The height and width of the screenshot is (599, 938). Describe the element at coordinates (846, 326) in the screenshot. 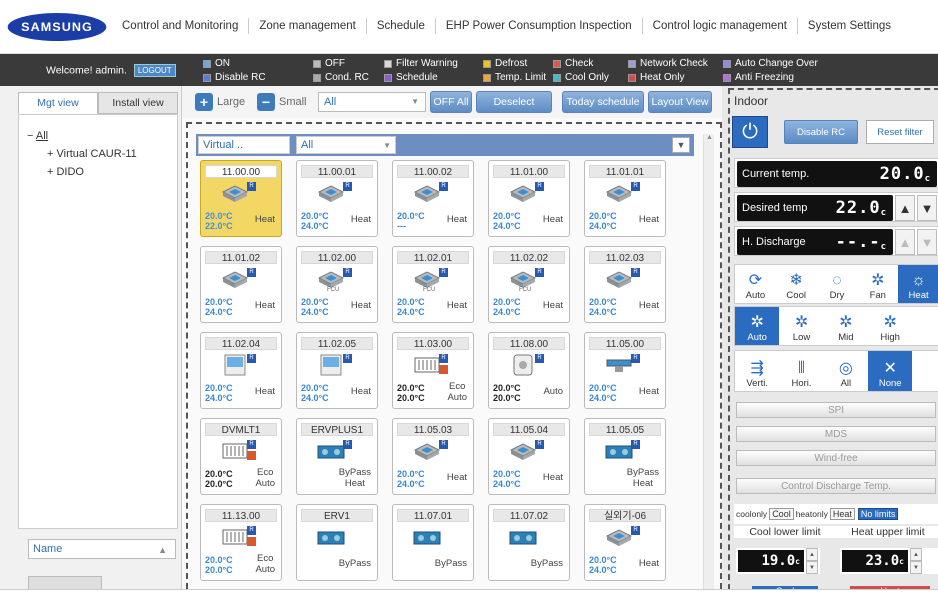

I see `fan-mid: ✲ Mid` at that location.